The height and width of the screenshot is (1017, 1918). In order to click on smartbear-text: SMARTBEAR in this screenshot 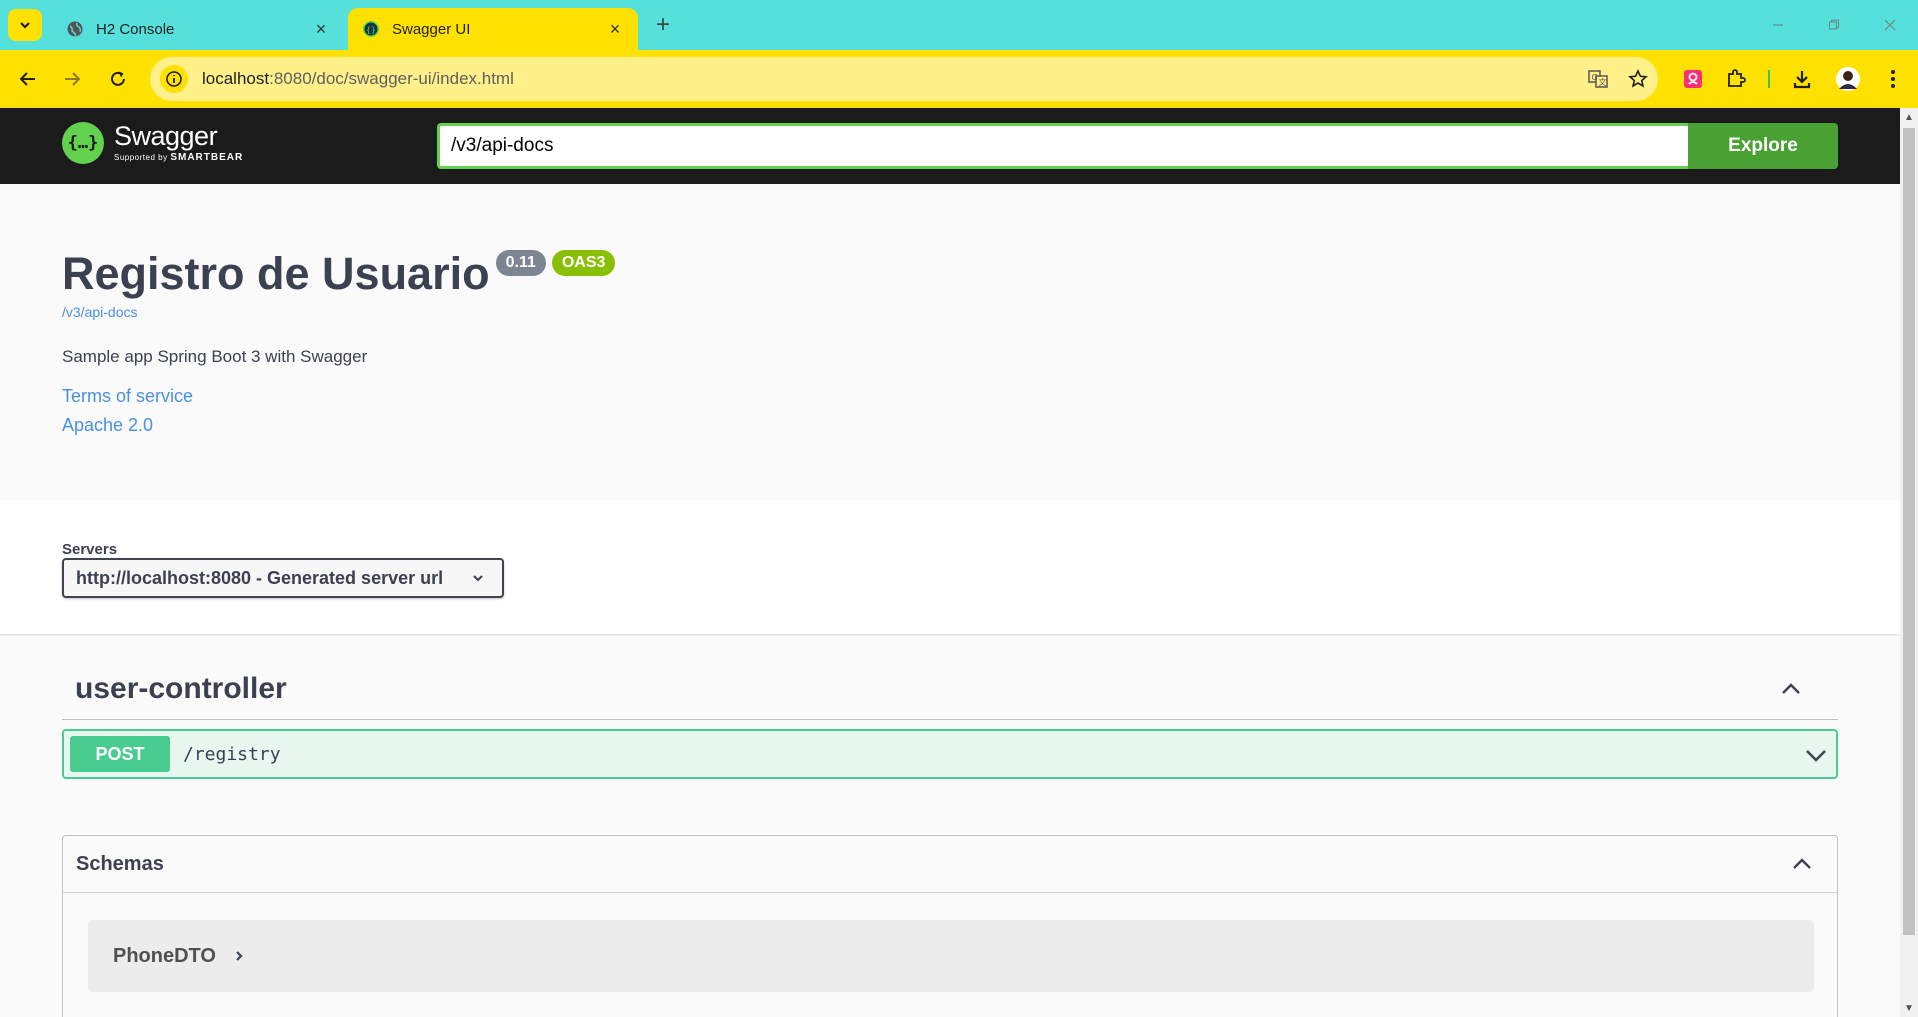, I will do `click(207, 157)`.